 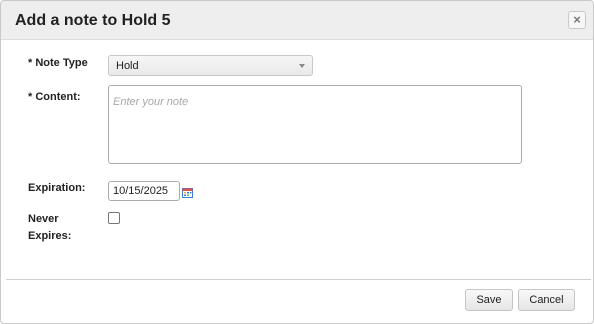 What do you see at coordinates (43, 219) in the screenshot?
I see `never-expires-label-line1: Never` at bounding box center [43, 219].